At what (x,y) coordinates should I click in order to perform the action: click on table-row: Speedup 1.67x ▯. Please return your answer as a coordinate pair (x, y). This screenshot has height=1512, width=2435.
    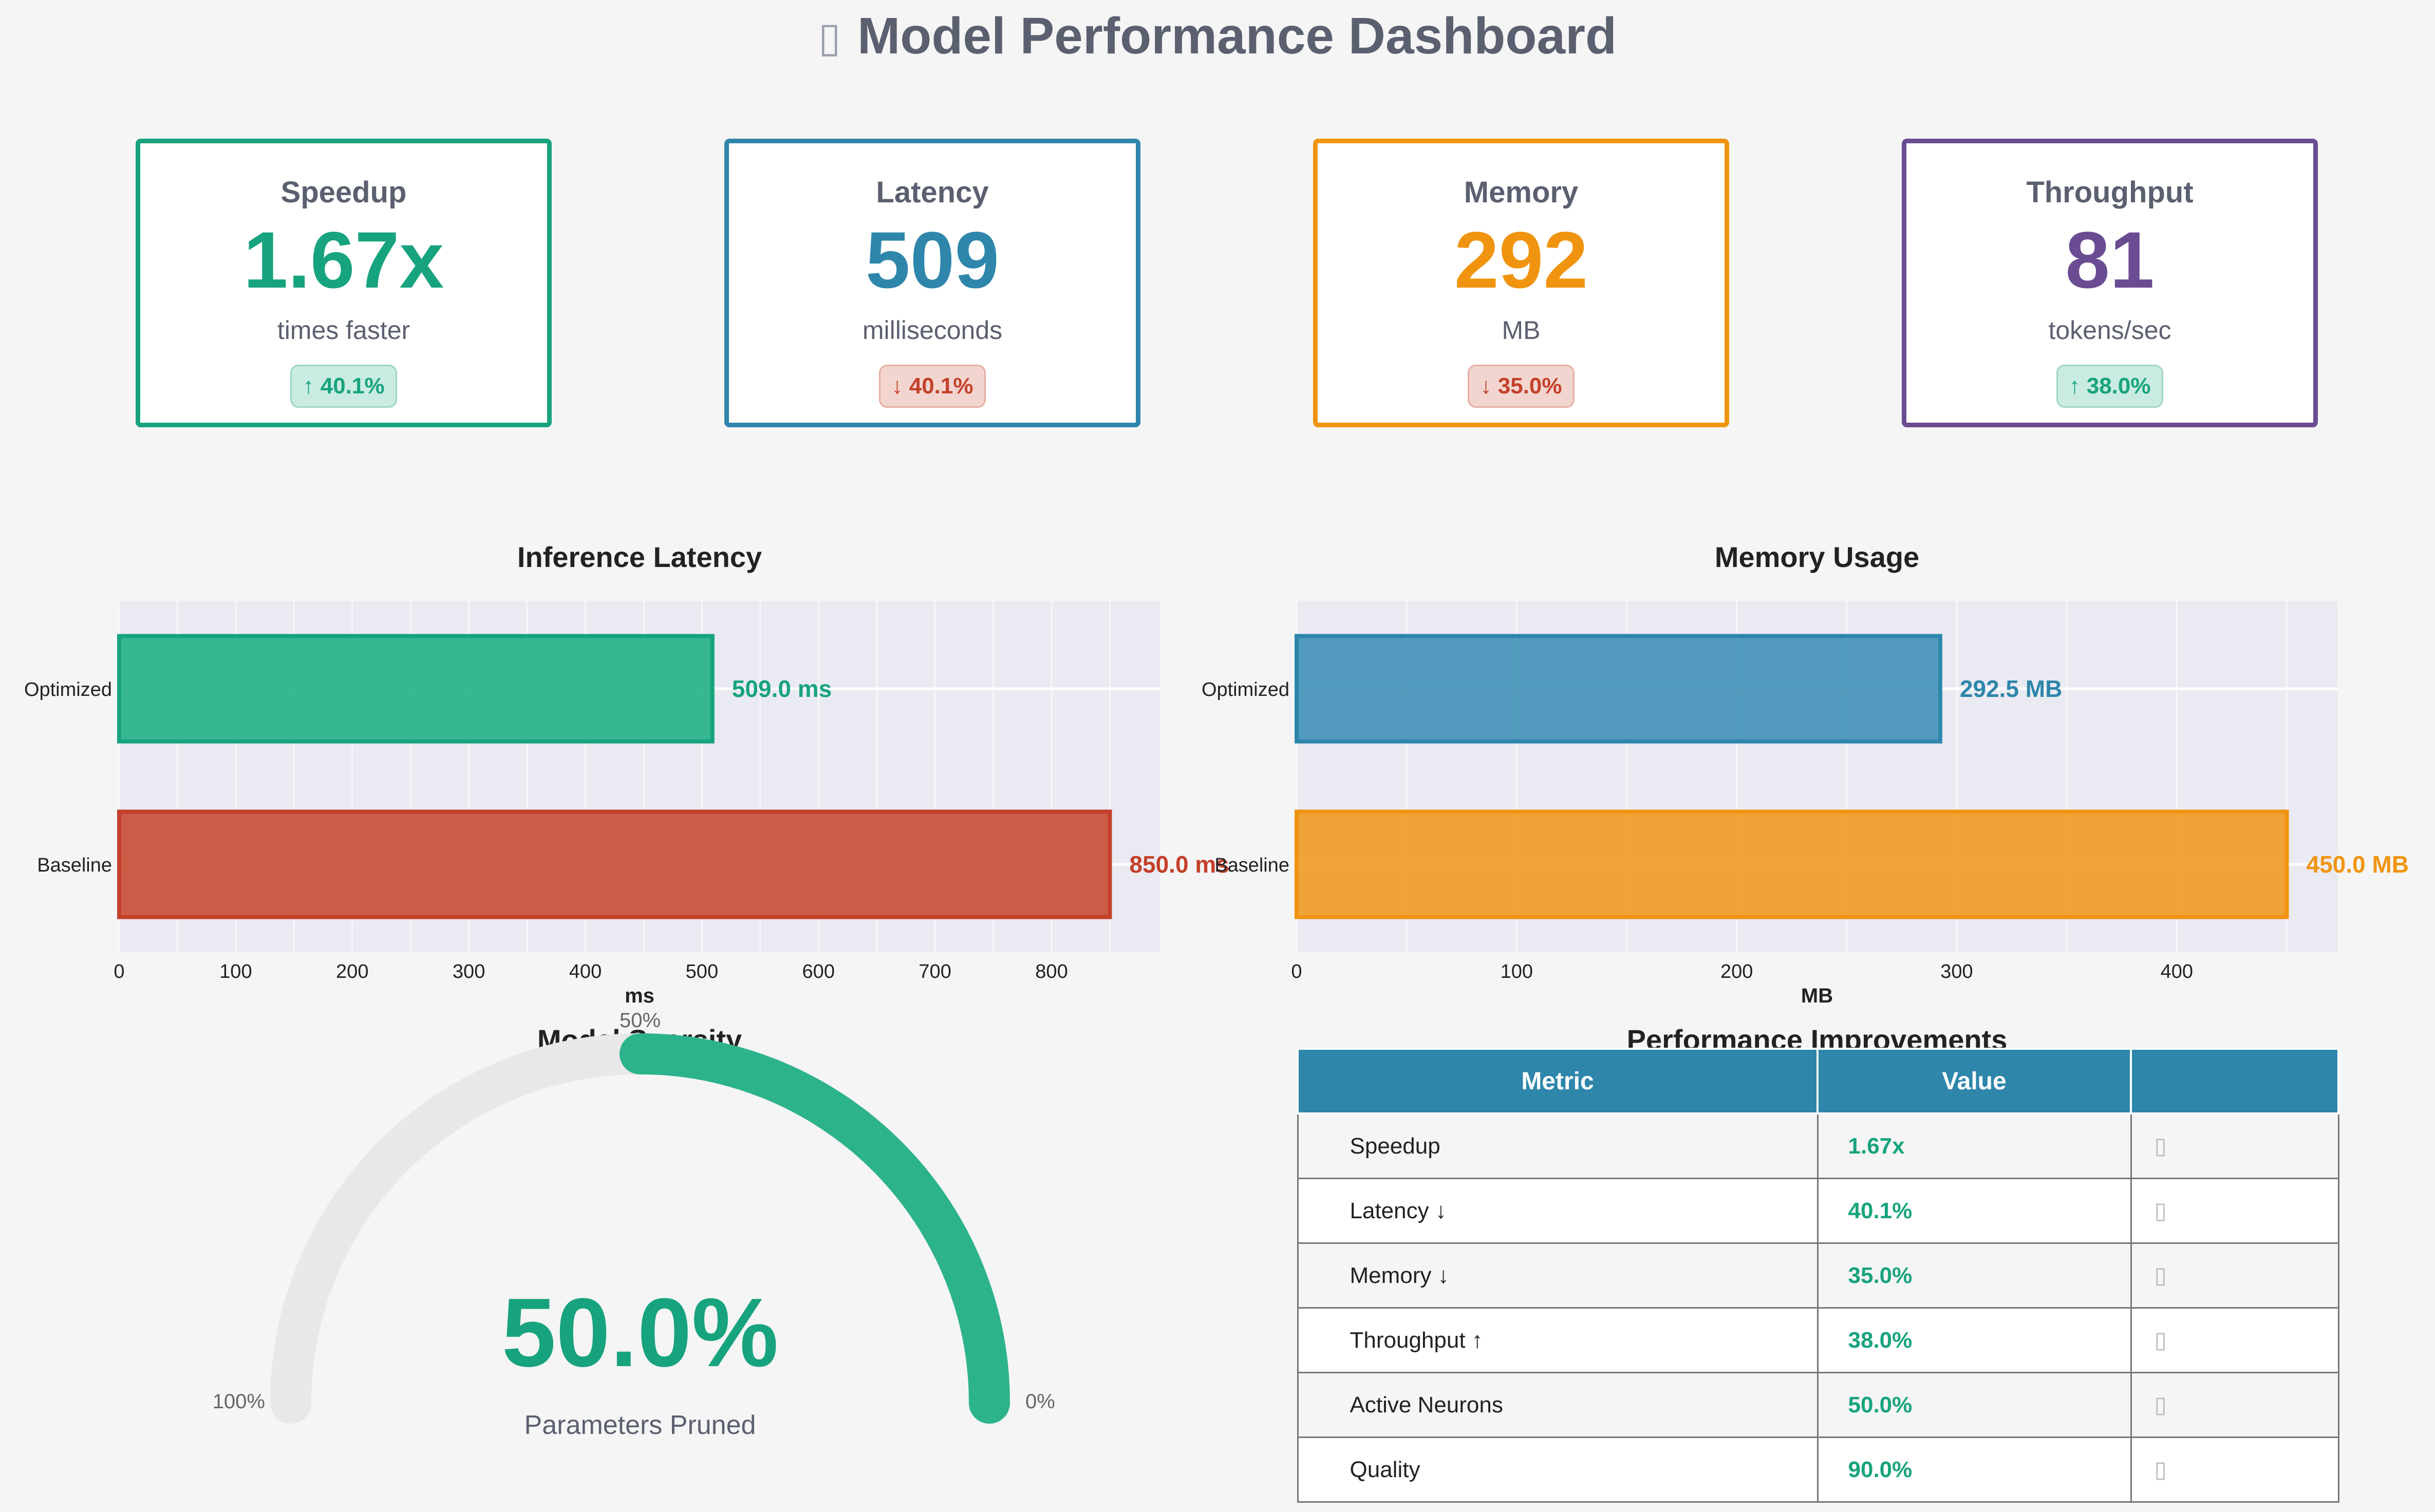
    Looking at the image, I should click on (1818, 1145).